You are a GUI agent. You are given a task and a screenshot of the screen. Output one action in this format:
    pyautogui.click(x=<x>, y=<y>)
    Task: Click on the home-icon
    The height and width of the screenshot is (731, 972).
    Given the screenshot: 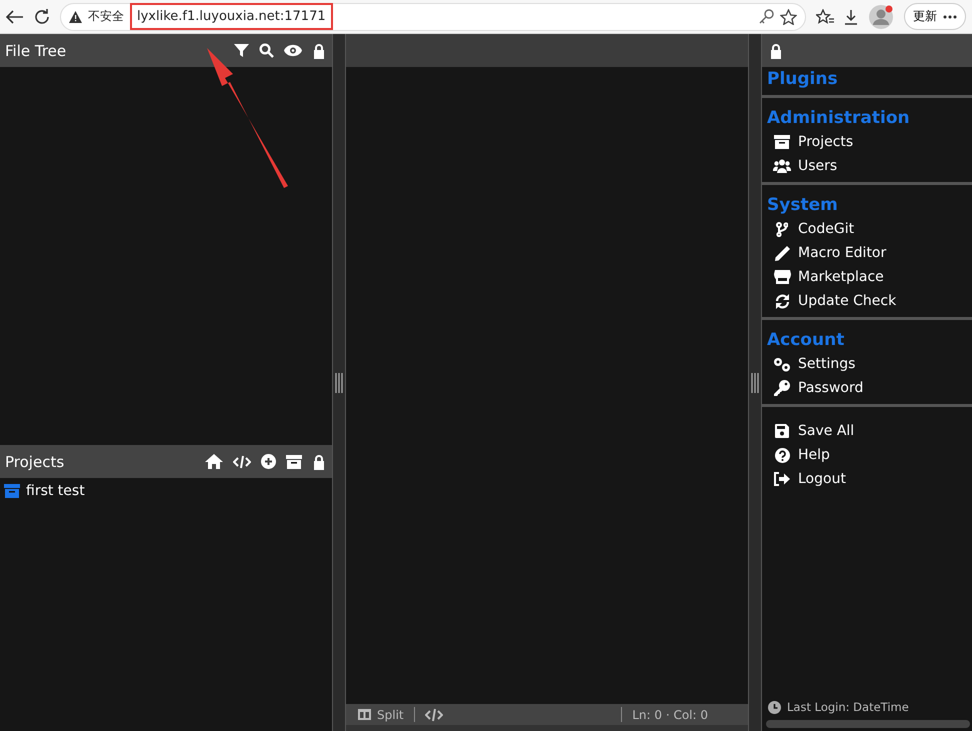 What is the action you would take?
    pyautogui.click(x=214, y=461)
    